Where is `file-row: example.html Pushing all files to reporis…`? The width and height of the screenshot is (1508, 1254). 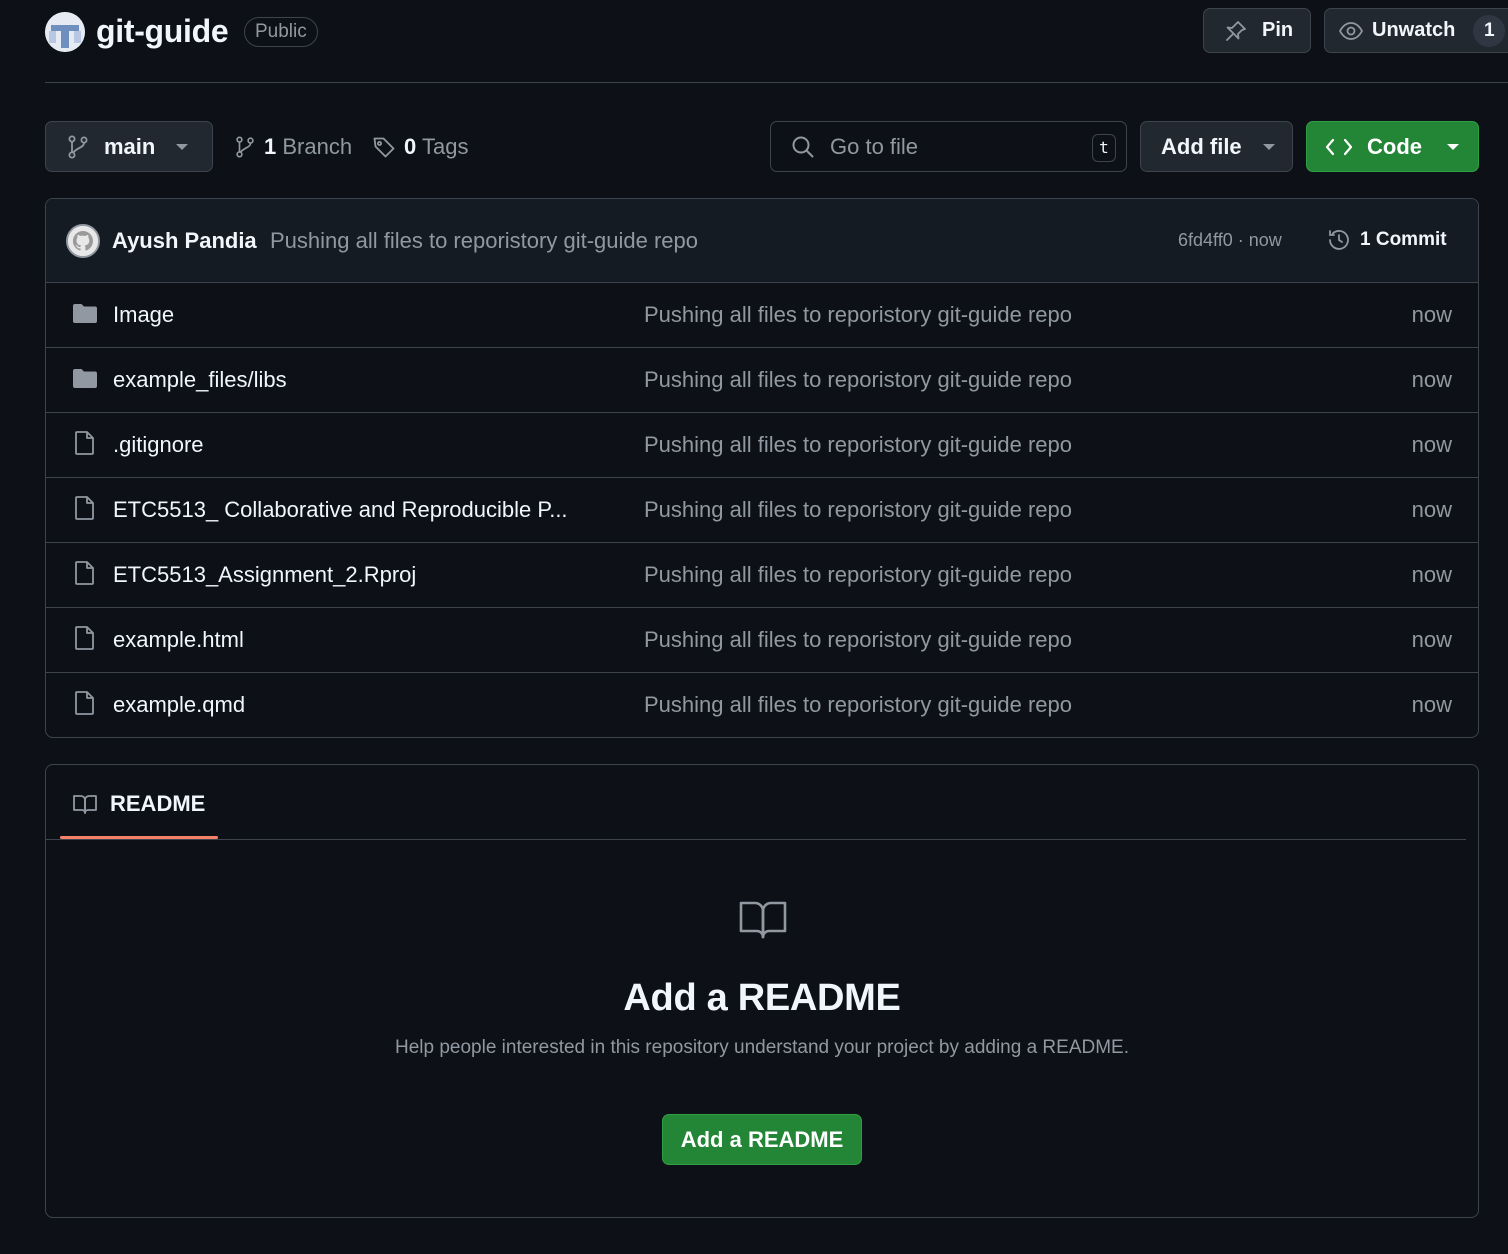
file-row: example.html Pushing all files to reporis… is located at coordinates (762, 640).